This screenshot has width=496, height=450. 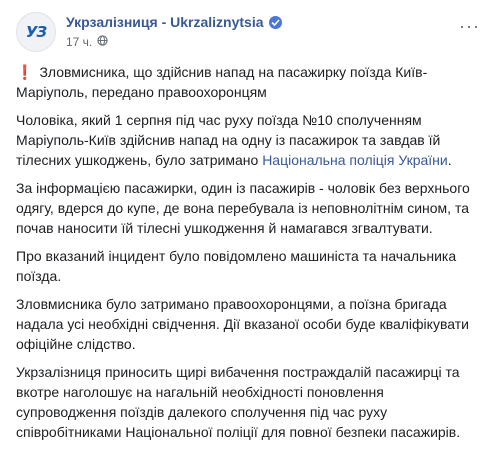 I want to click on post-timestamp: 17 ч., so click(x=79, y=42).